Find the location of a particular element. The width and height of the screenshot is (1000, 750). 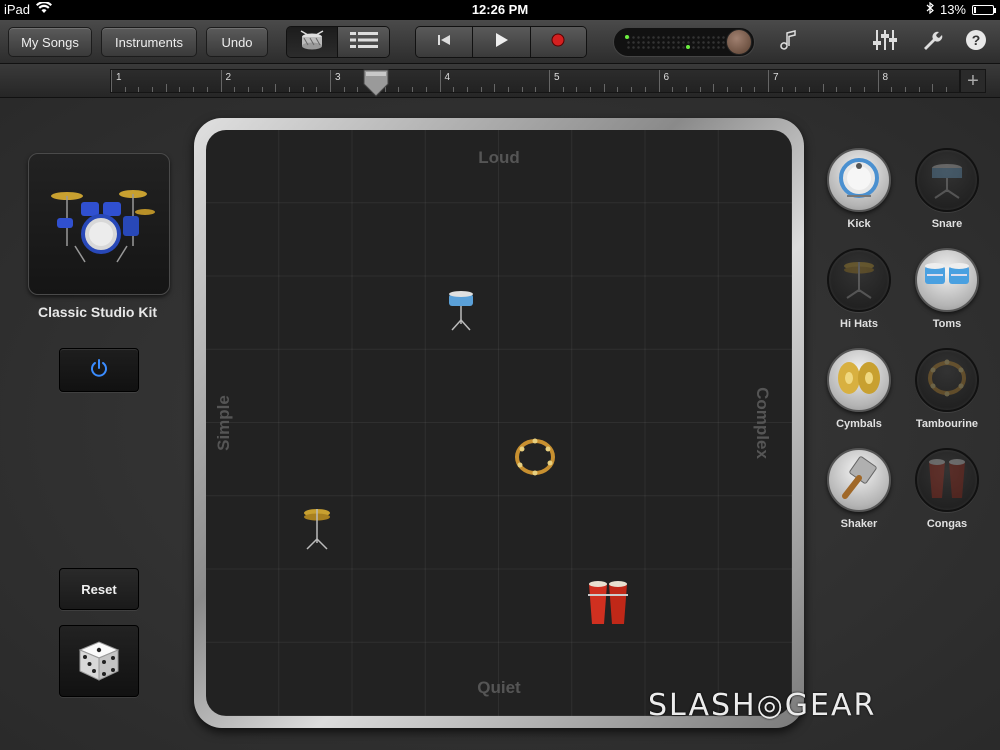

shaker-toggle-button is located at coordinates (859, 480).